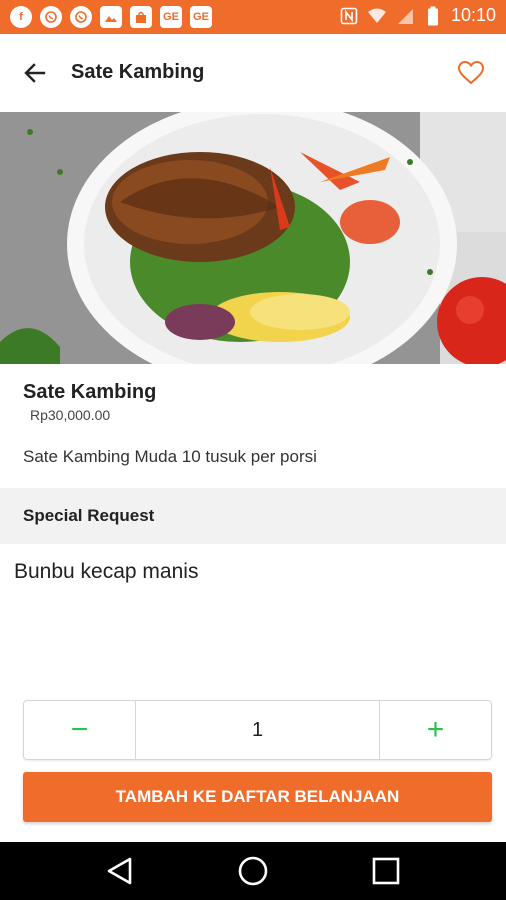 The image size is (506, 900). I want to click on minus-icon: −, so click(79, 729).